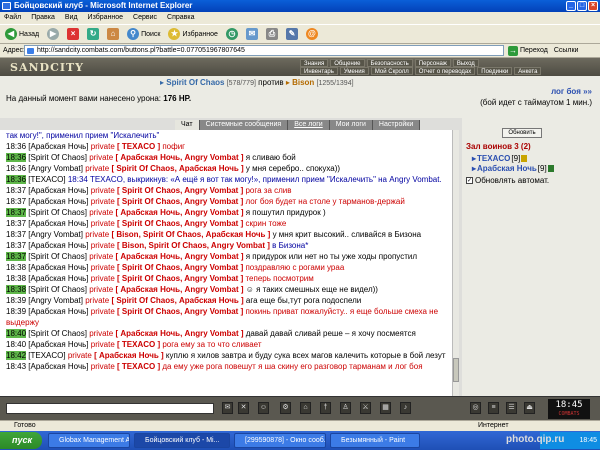 The image size is (600, 450). Describe the element at coordinates (375, 440) in the screenshot. I see `task-paint: Безымянный - Paint` at that location.